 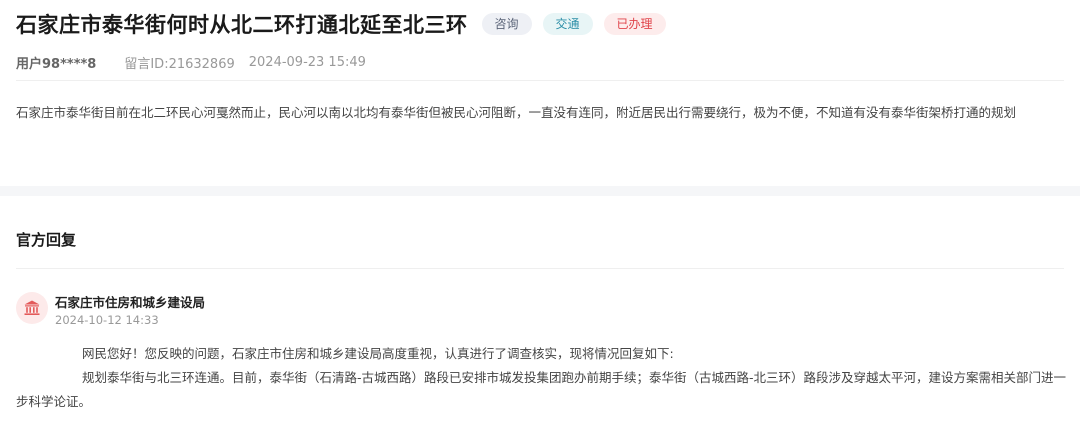 What do you see at coordinates (634, 24) in the screenshot?
I see `status-badge: 已办理` at bounding box center [634, 24].